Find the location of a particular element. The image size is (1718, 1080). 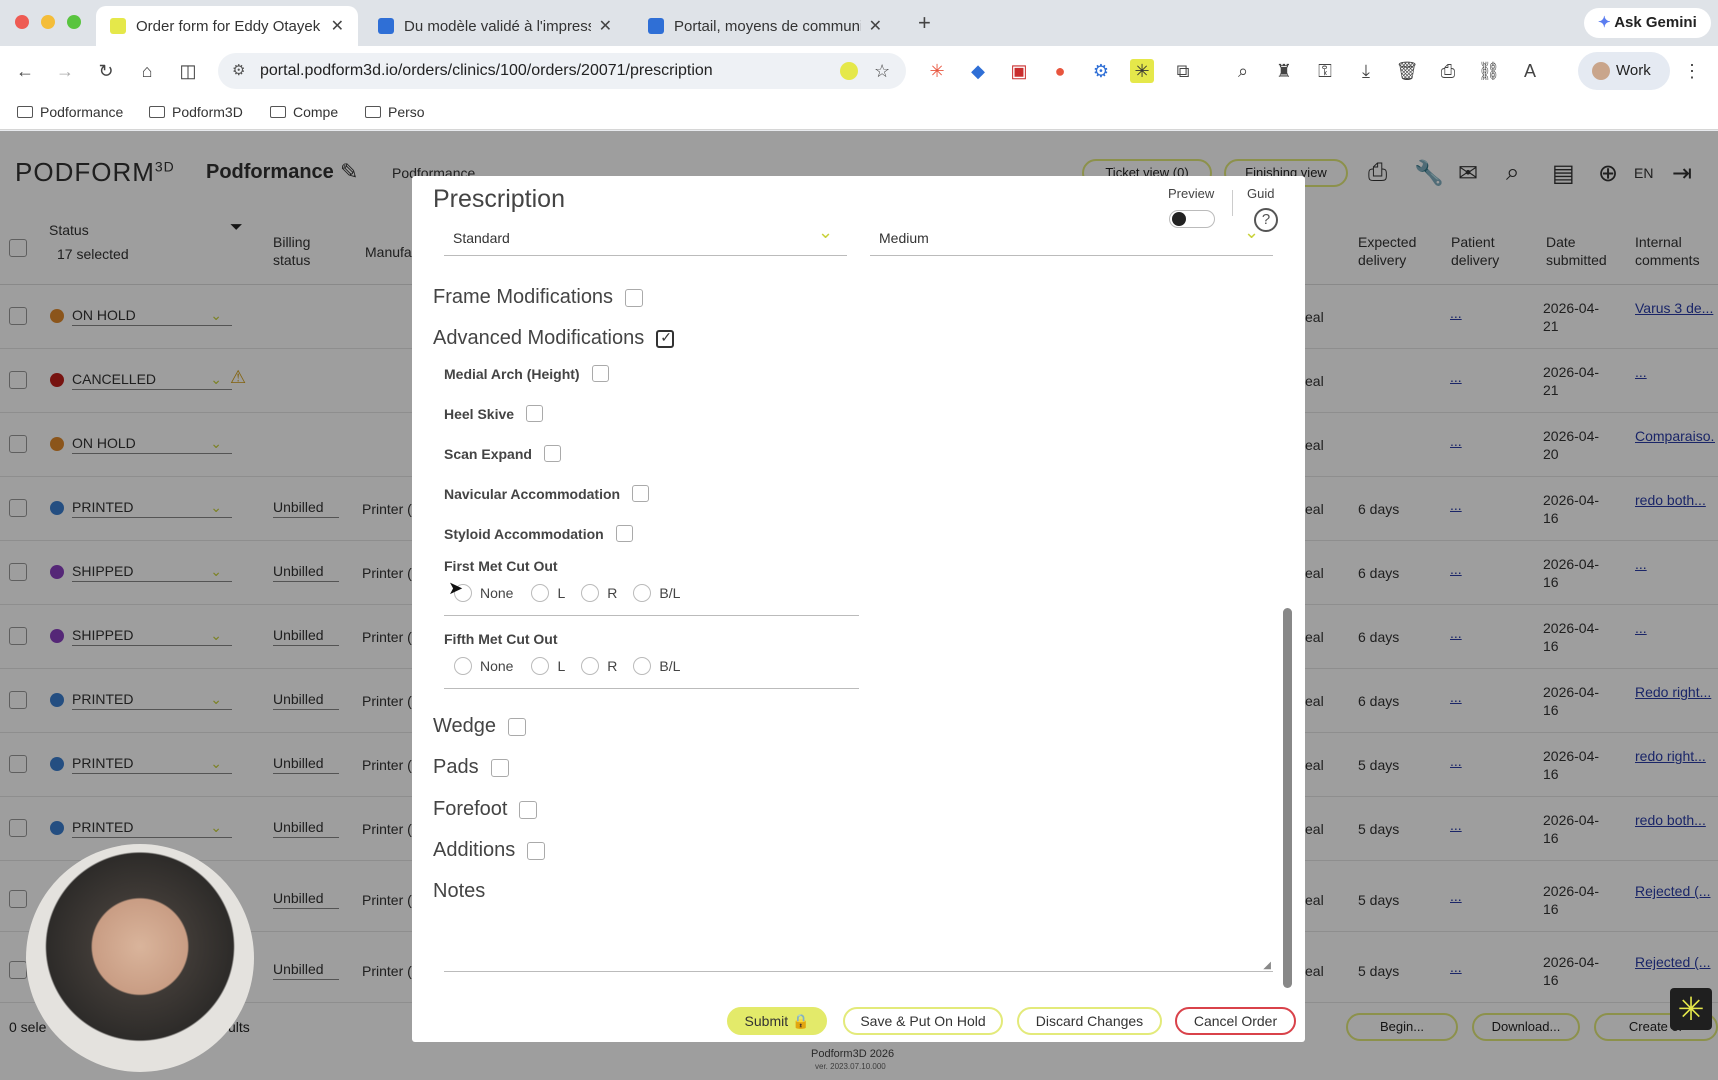

modal-scrollbar is located at coordinates (1287, 798).